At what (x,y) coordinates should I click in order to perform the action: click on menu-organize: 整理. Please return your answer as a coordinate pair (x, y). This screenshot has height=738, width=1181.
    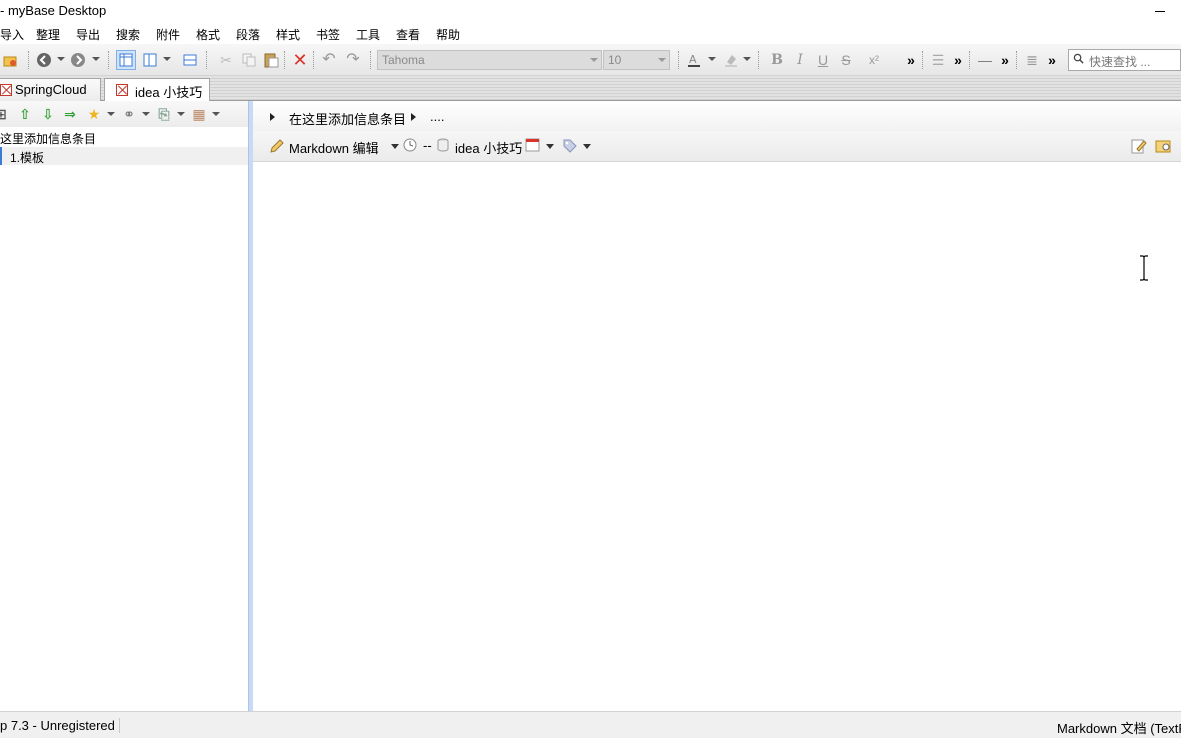
    Looking at the image, I should click on (48, 34).